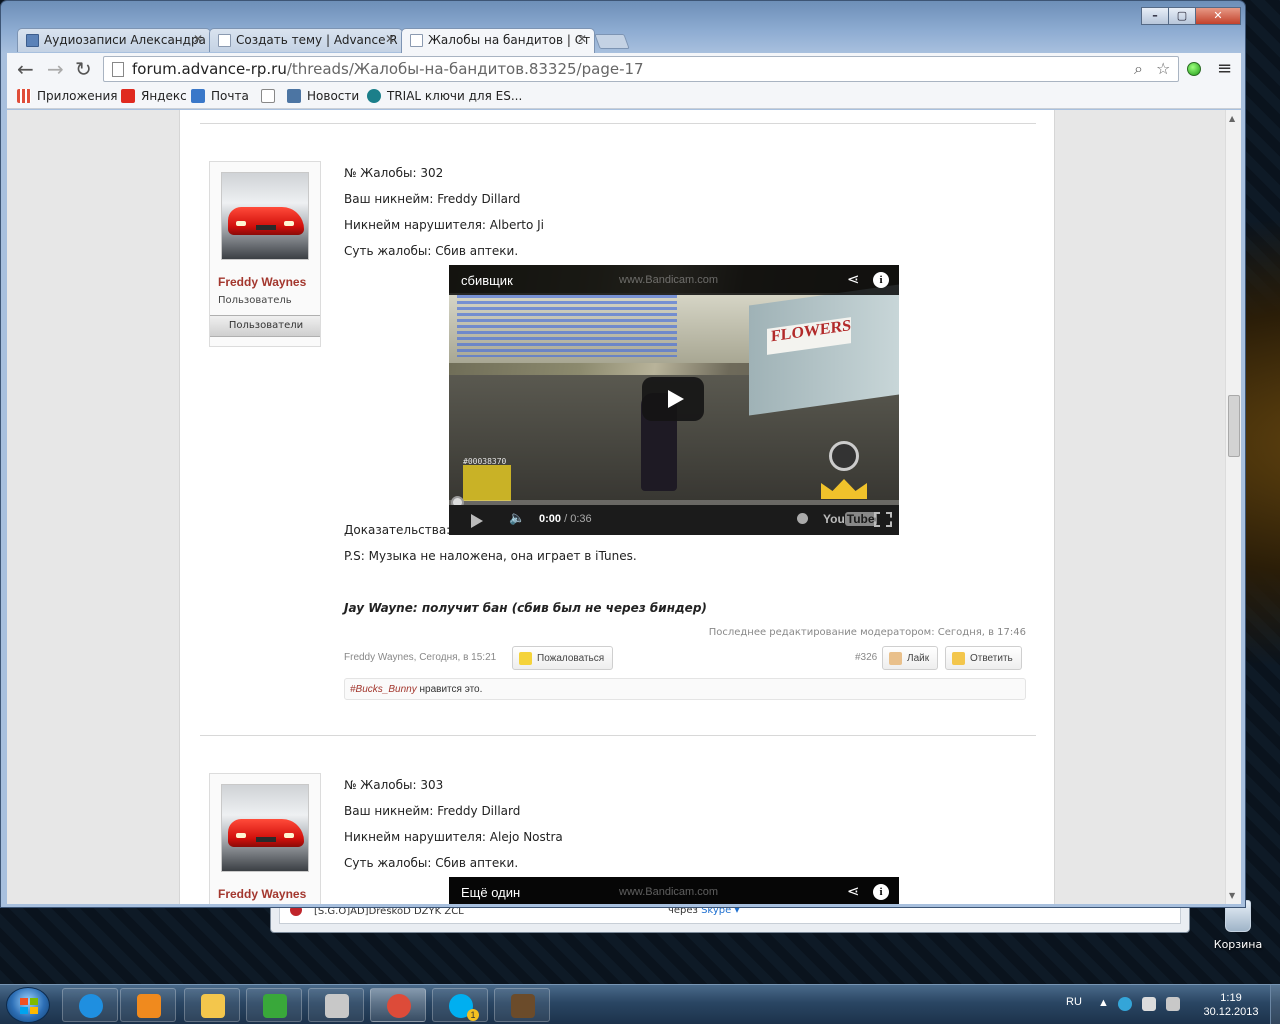 The height and width of the screenshot is (1024, 1280). Describe the element at coordinates (1232, 118) in the screenshot. I see `scroll-up-arrow-icon: ▲` at that location.